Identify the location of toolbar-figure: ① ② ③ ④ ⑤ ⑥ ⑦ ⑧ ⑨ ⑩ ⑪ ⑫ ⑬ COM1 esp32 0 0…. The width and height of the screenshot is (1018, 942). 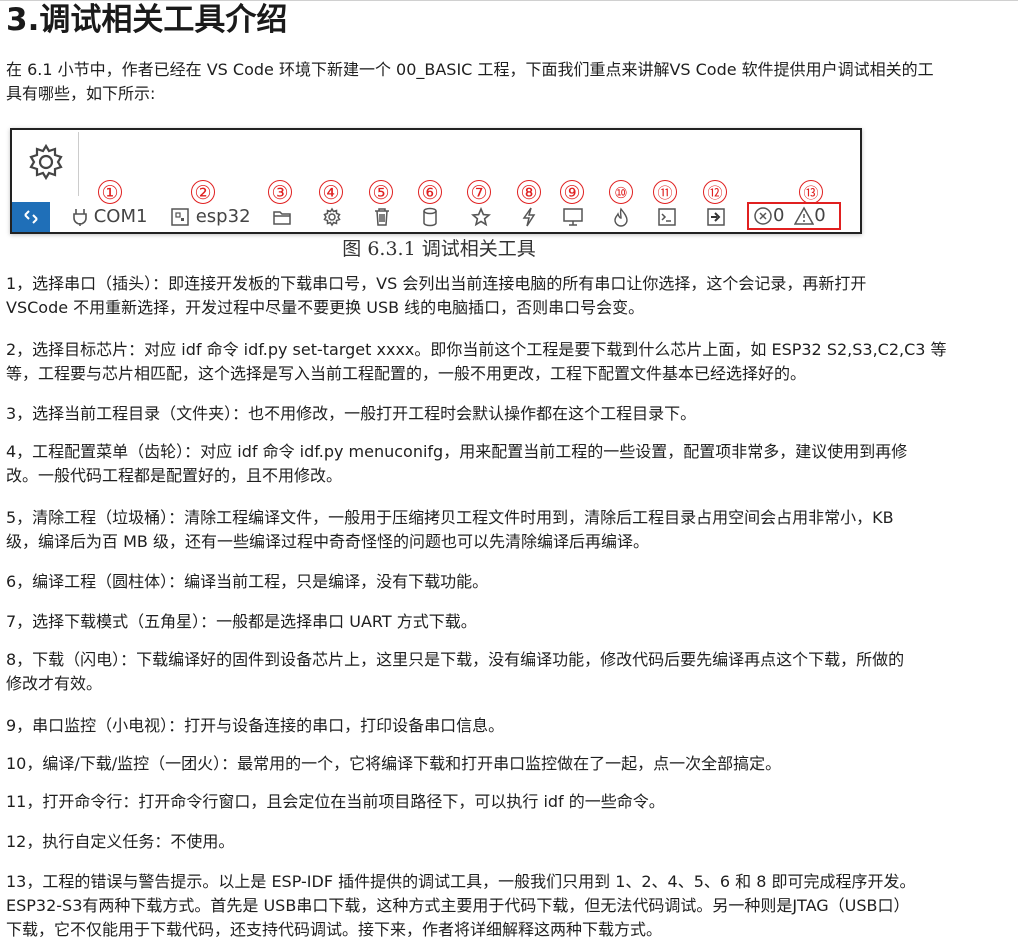
(439, 192).